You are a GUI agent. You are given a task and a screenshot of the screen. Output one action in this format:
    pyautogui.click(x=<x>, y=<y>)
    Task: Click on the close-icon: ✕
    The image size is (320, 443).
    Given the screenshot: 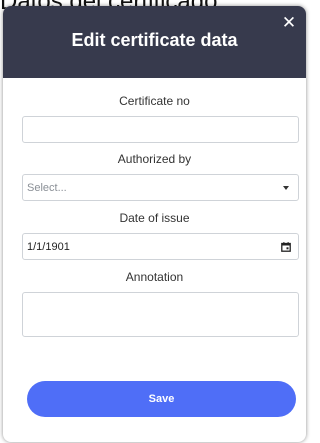 What is the action you would take?
    pyautogui.click(x=289, y=23)
    